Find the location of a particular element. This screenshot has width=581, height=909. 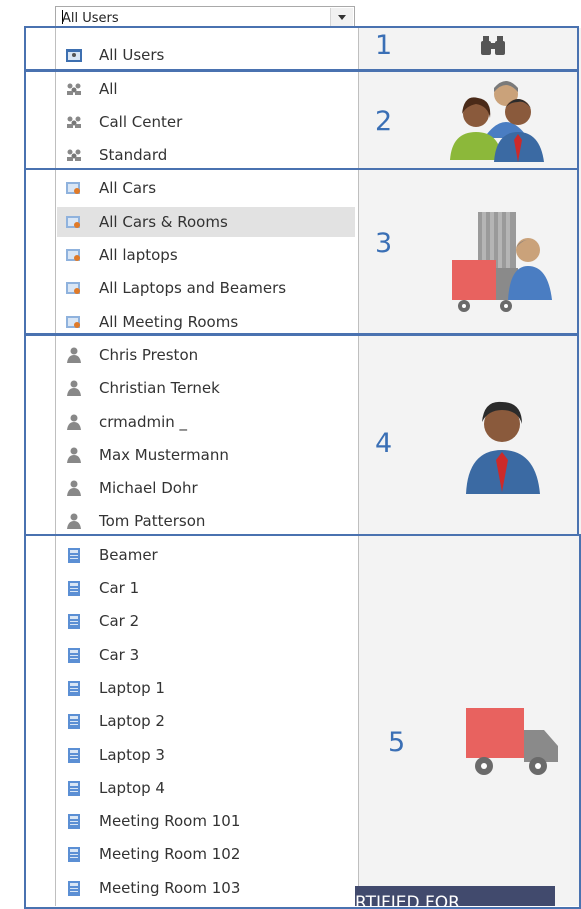

section-1-number: 1 is located at coordinates (384, 45).